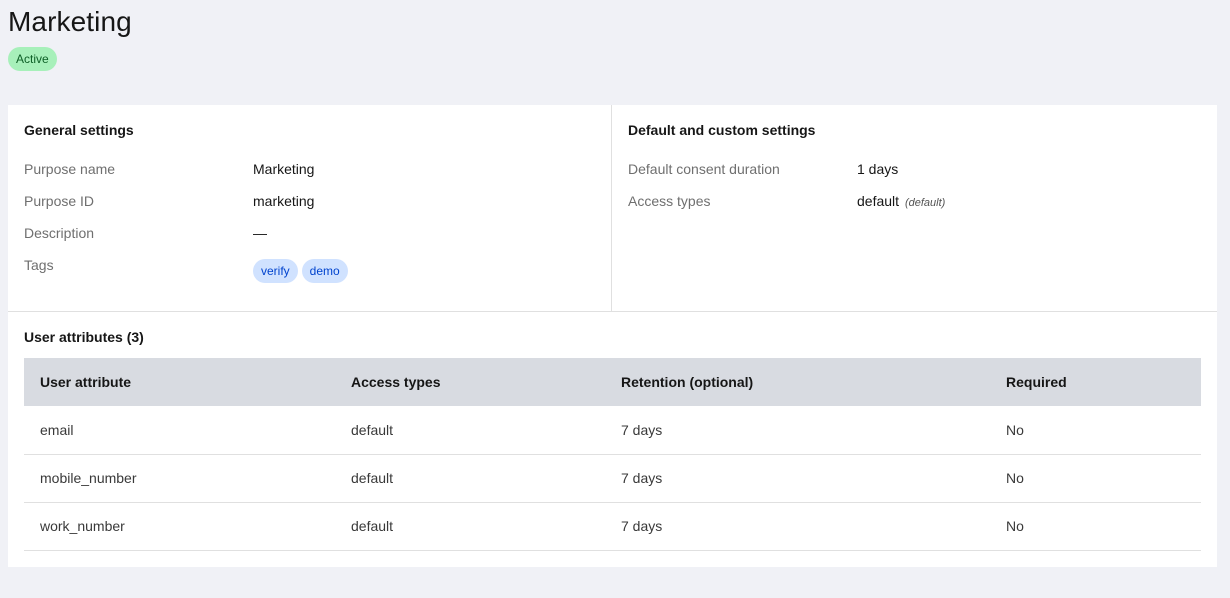  What do you see at coordinates (284, 169) in the screenshot?
I see `purpose-name-value: Marketing` at bounding box center [284, 169].